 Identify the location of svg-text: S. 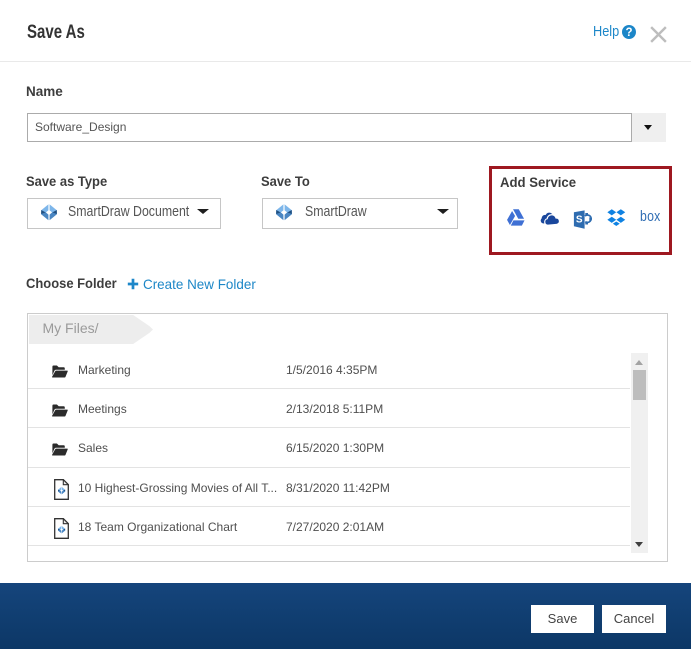
(579, 219).